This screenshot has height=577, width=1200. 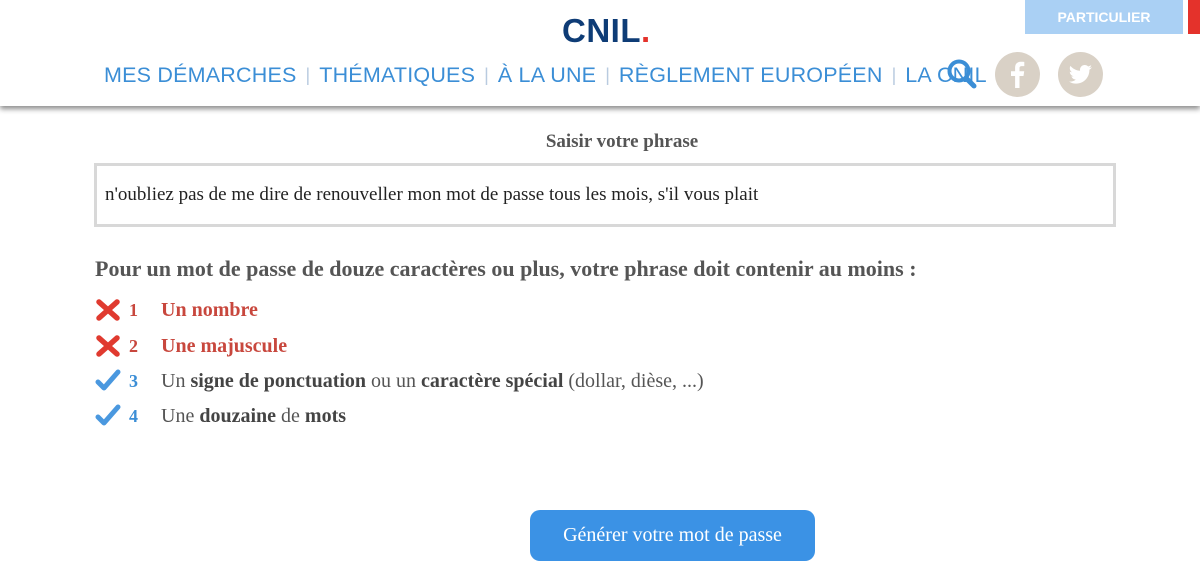 I want to click on criterion-index: 4, so click(x=133, y=415).